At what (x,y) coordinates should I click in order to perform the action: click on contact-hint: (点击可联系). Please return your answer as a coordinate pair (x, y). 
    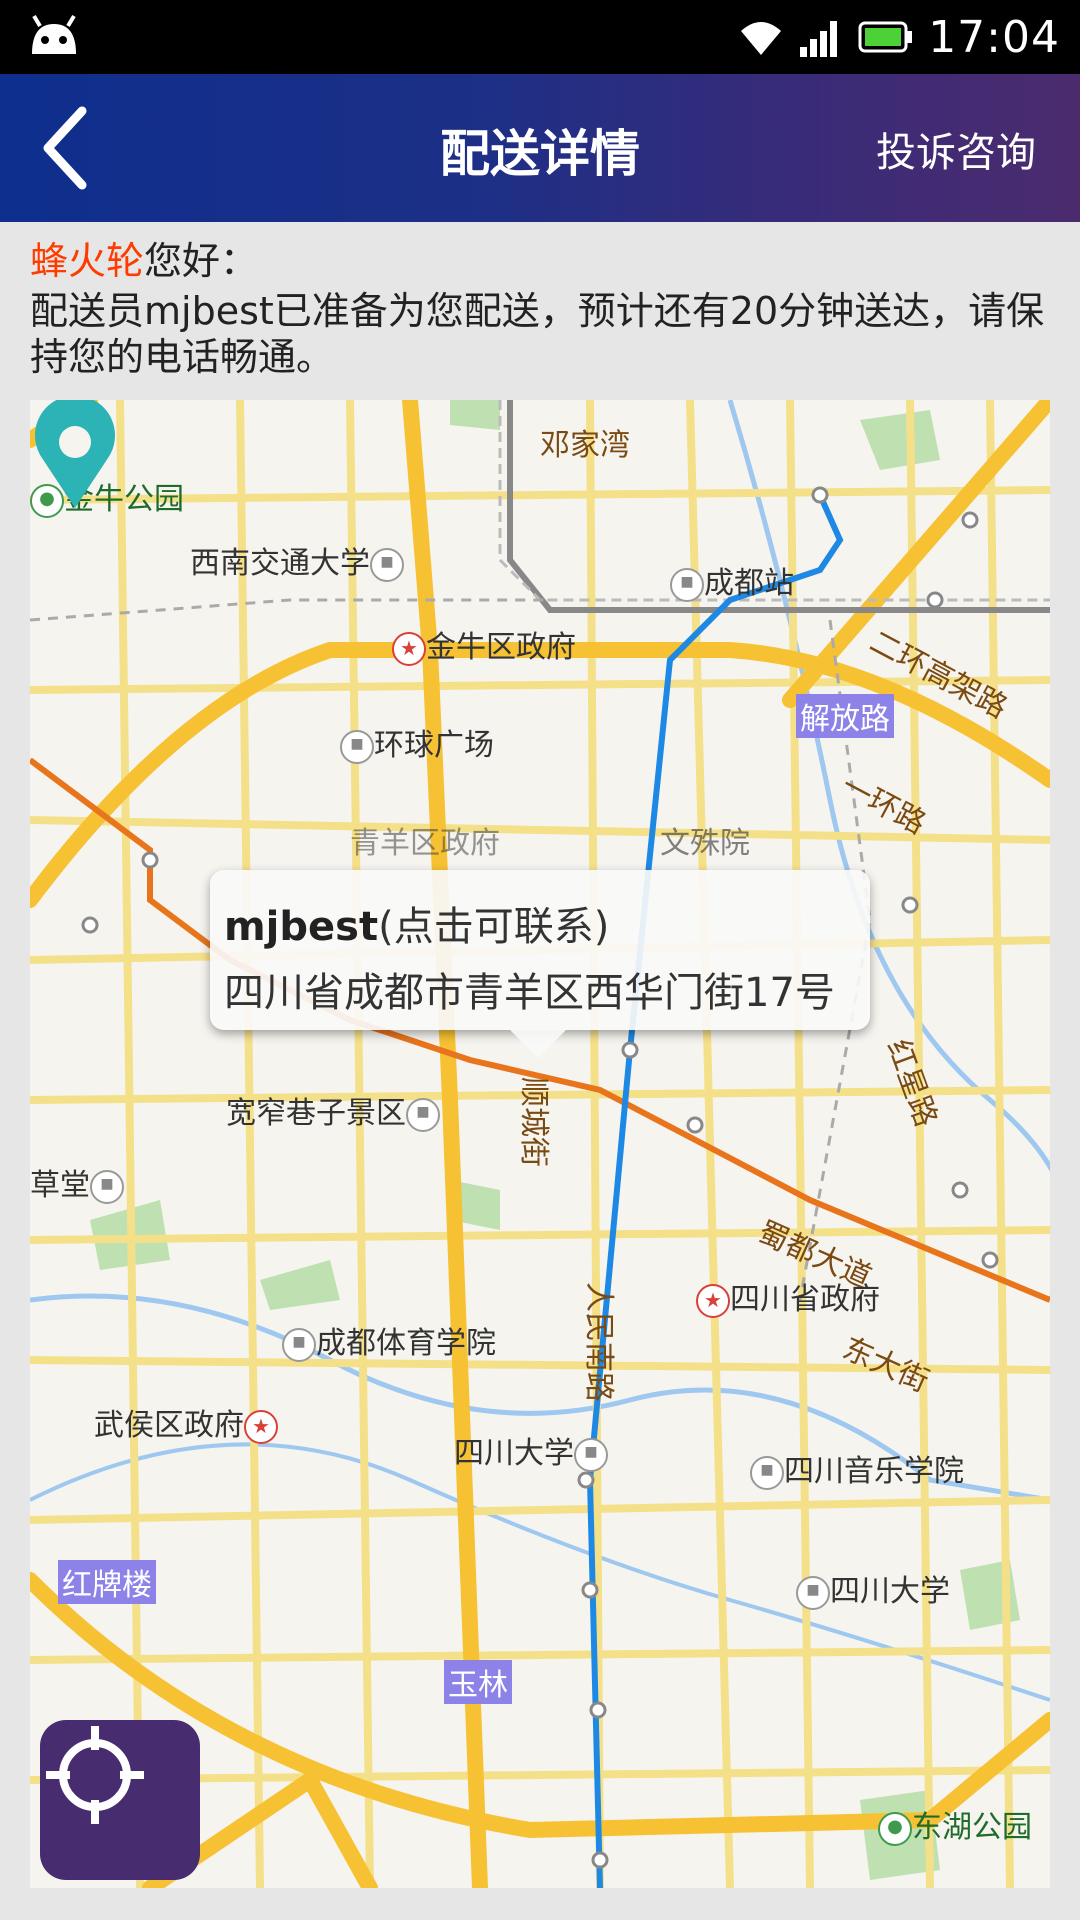
    Looking at the image, I should click on (494, 927).